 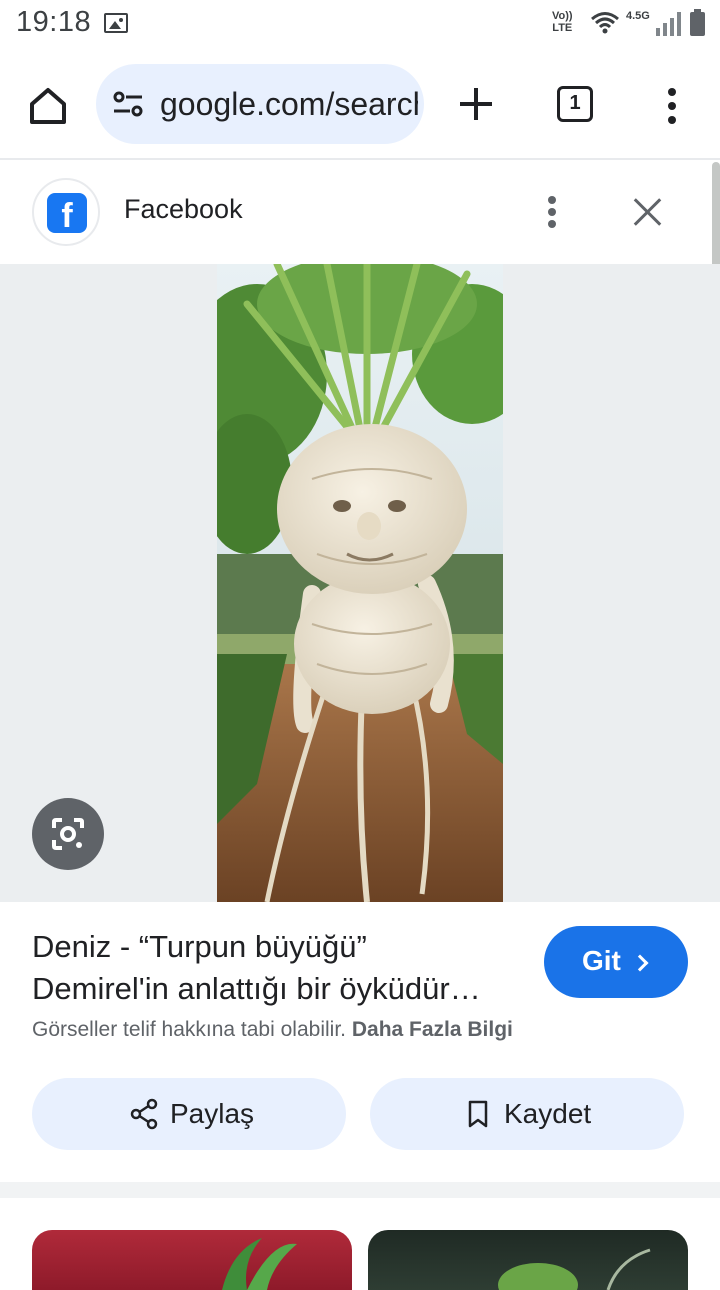 I want to click on browser-menu-button, so click(x=672, y=106).